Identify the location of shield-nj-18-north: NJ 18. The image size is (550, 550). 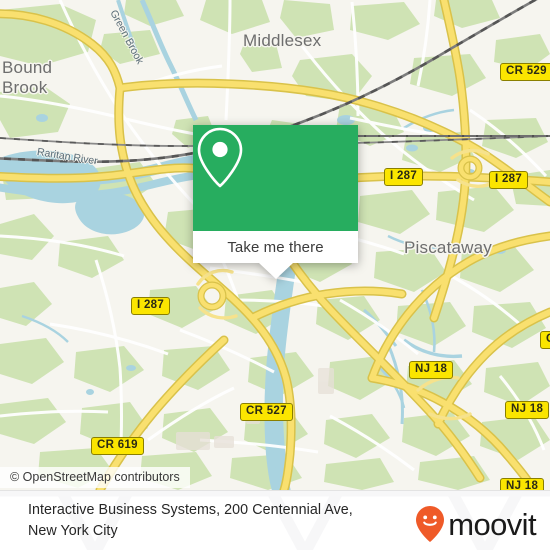
(431, 370).